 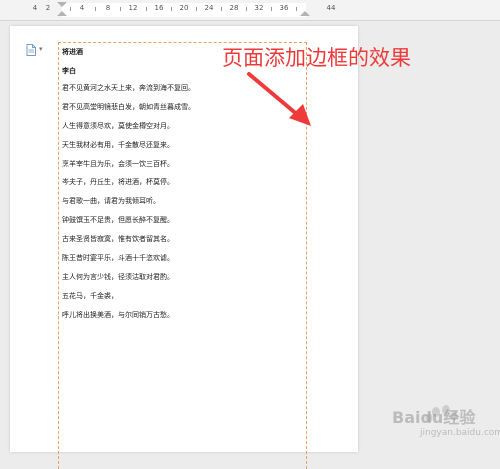 I want to click on ruler-tick-label: 20, so click(x=184, y=8).